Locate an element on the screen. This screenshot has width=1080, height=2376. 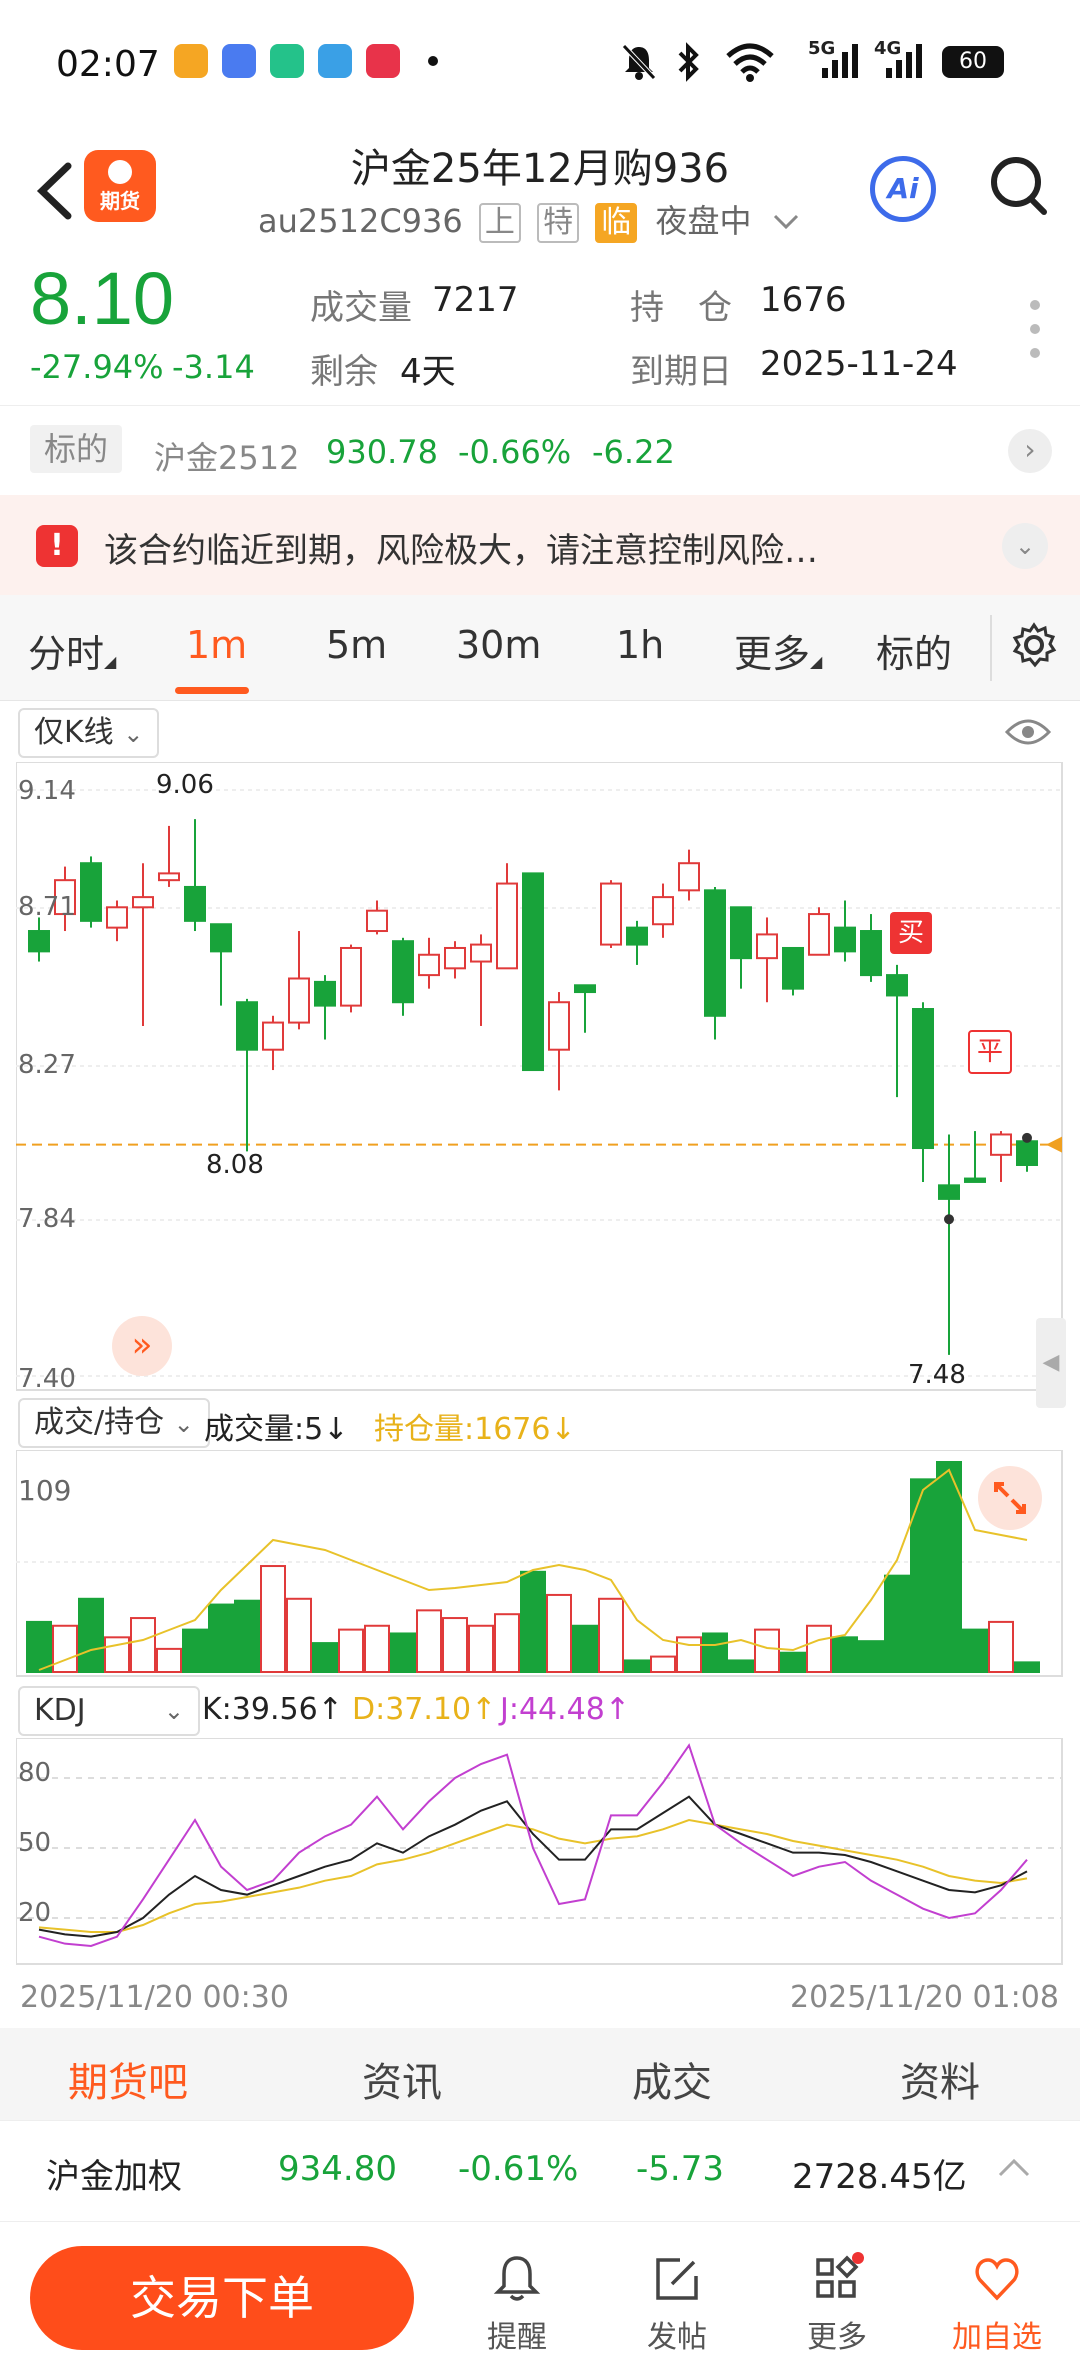
volume-mode-dropdown: 成交/持仓 ⌄ is located at coordinates (114, 1423).